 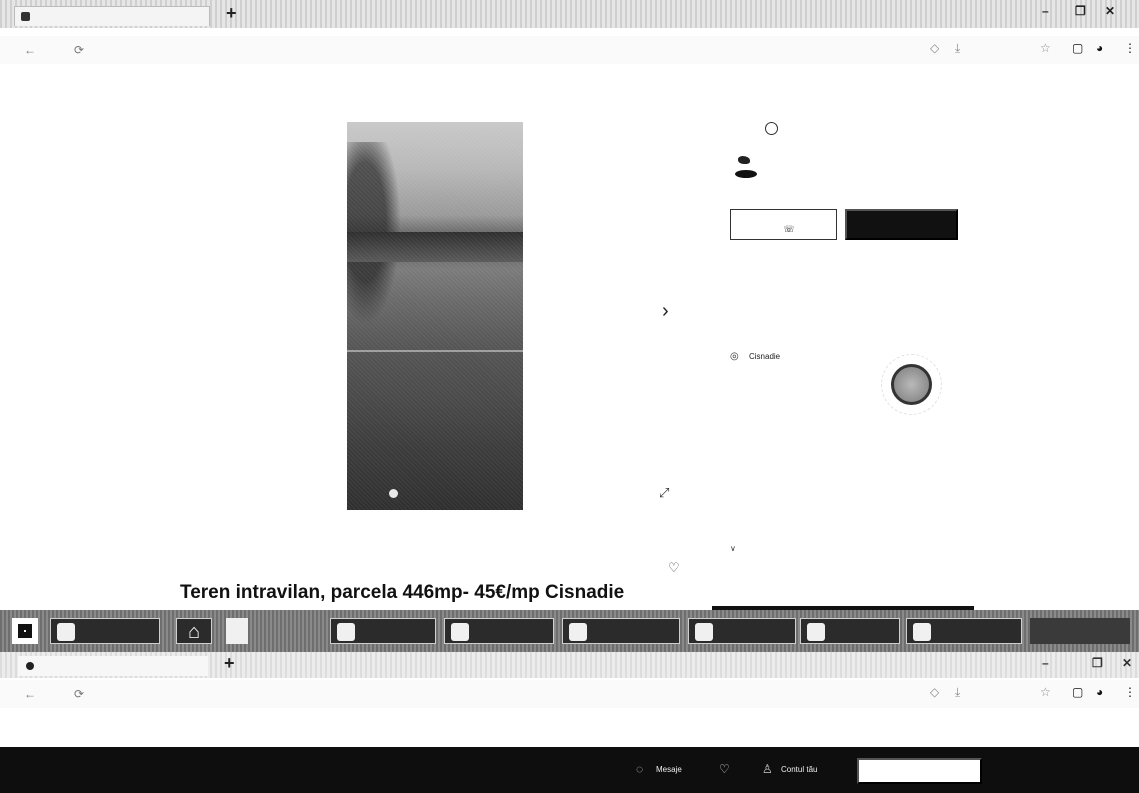 I want to click on show-phone-button: ☏, so click(x=783, y=224).